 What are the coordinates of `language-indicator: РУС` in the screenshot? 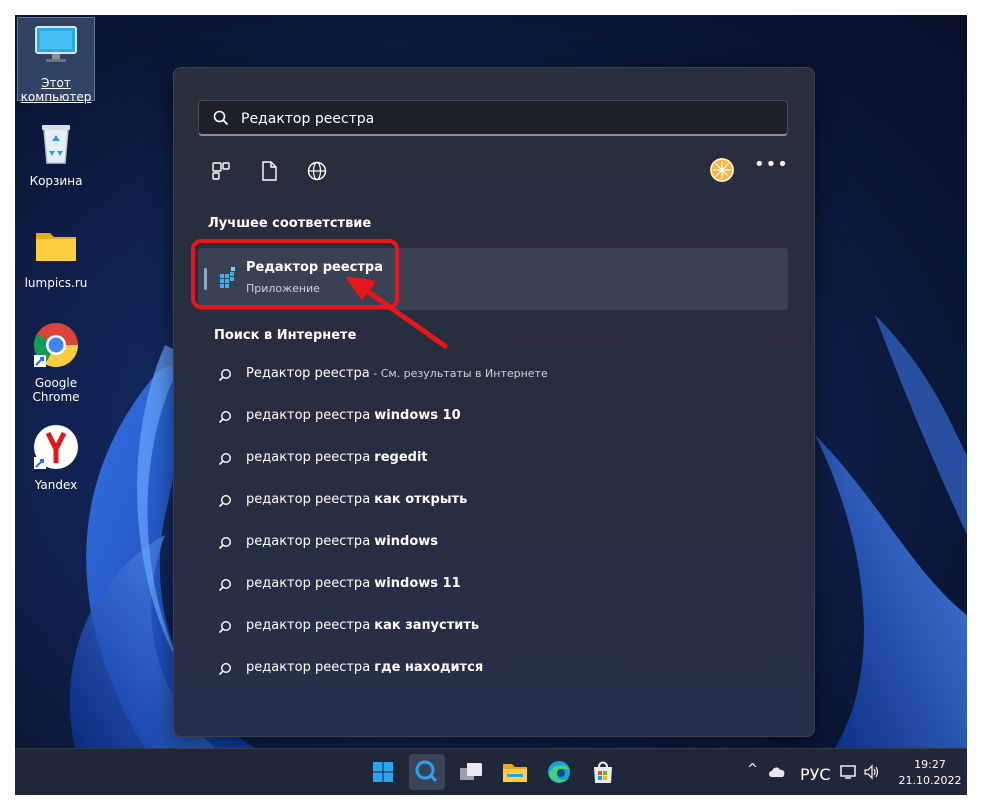 It's located at (815, 774).